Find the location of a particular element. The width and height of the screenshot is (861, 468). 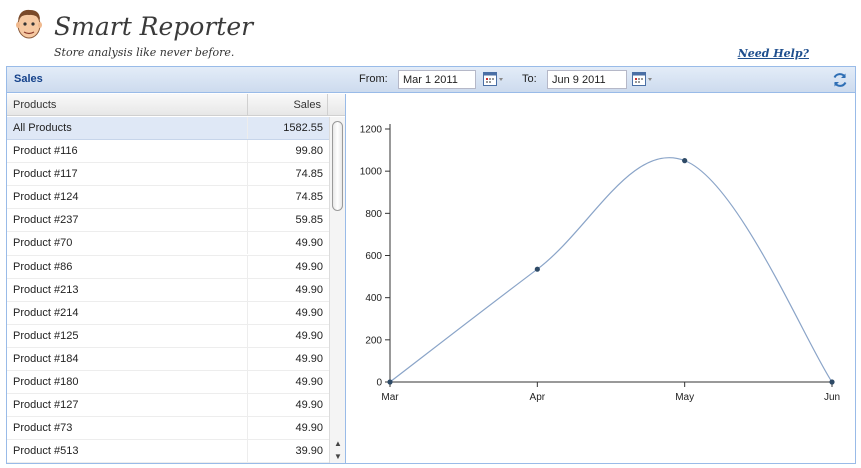

to-date-picker-button is located at coordinates (643, 79).